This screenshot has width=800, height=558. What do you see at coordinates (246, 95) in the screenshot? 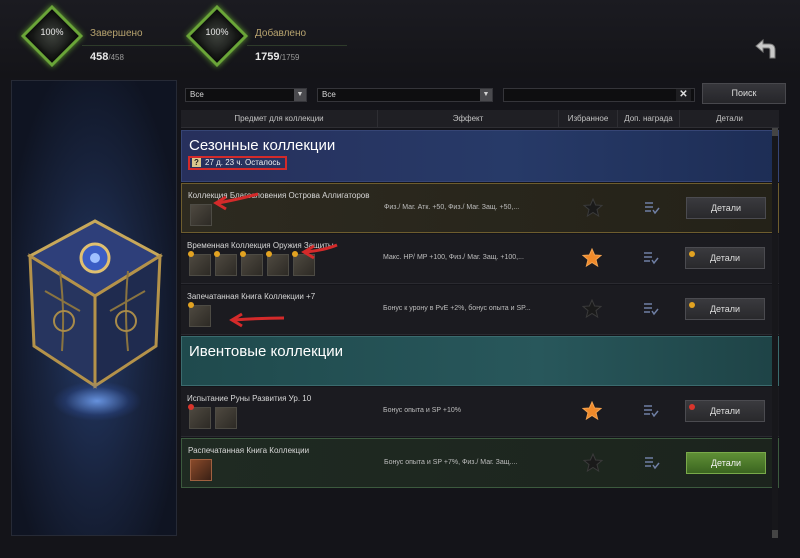
I see `category-select: Все ▼` at bounding box center [246, 95].